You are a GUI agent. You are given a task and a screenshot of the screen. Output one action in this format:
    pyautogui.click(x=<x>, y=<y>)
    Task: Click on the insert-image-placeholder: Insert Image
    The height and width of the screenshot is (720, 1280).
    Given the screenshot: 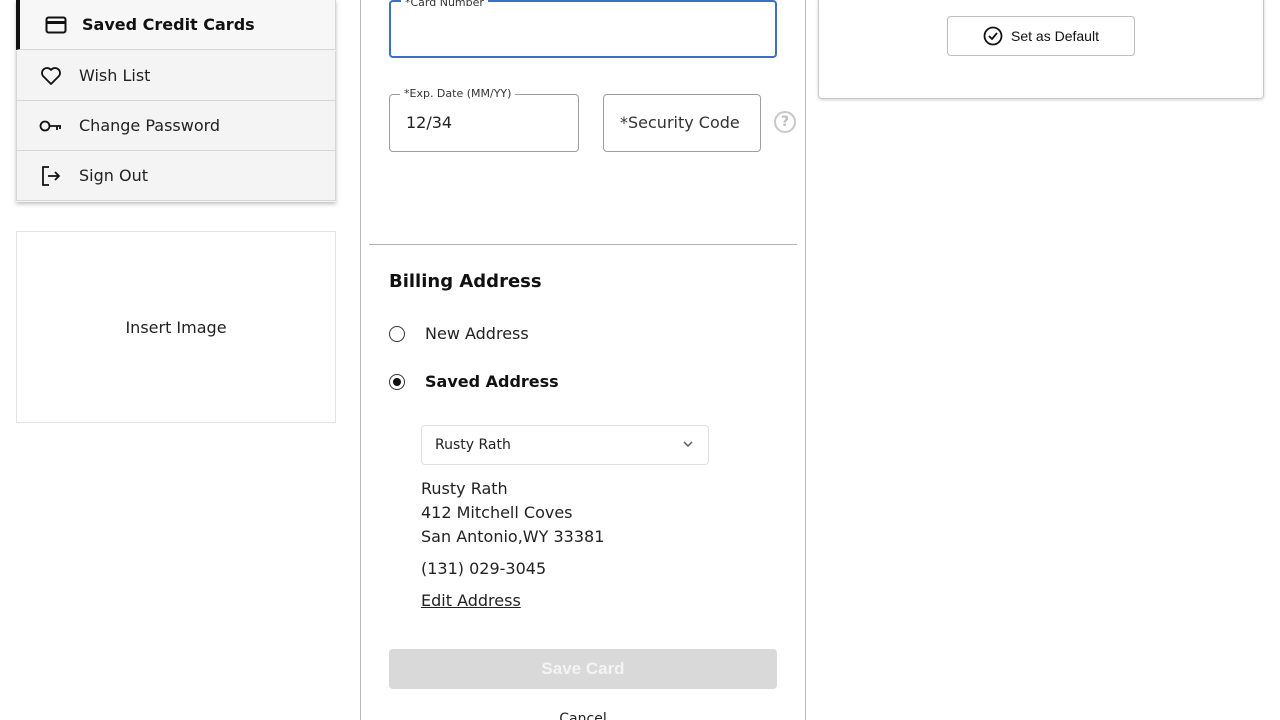 What is the action you would take?
    pyautogui.click(x=176, y=327)
    